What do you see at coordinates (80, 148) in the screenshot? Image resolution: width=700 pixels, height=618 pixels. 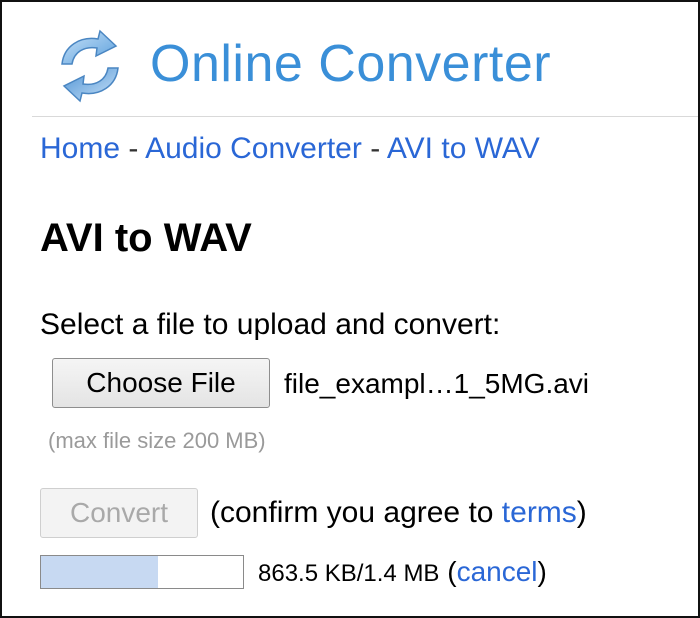 I see `breadcrumb-home-link: Home` at bounding box center [80, 148].